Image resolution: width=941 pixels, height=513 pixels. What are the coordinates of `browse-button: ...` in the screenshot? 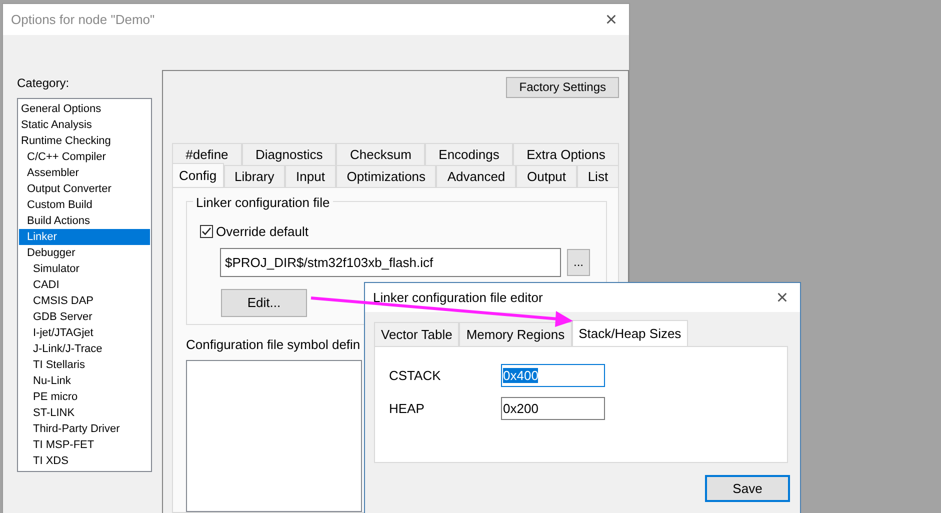 It's located at (578, 262).